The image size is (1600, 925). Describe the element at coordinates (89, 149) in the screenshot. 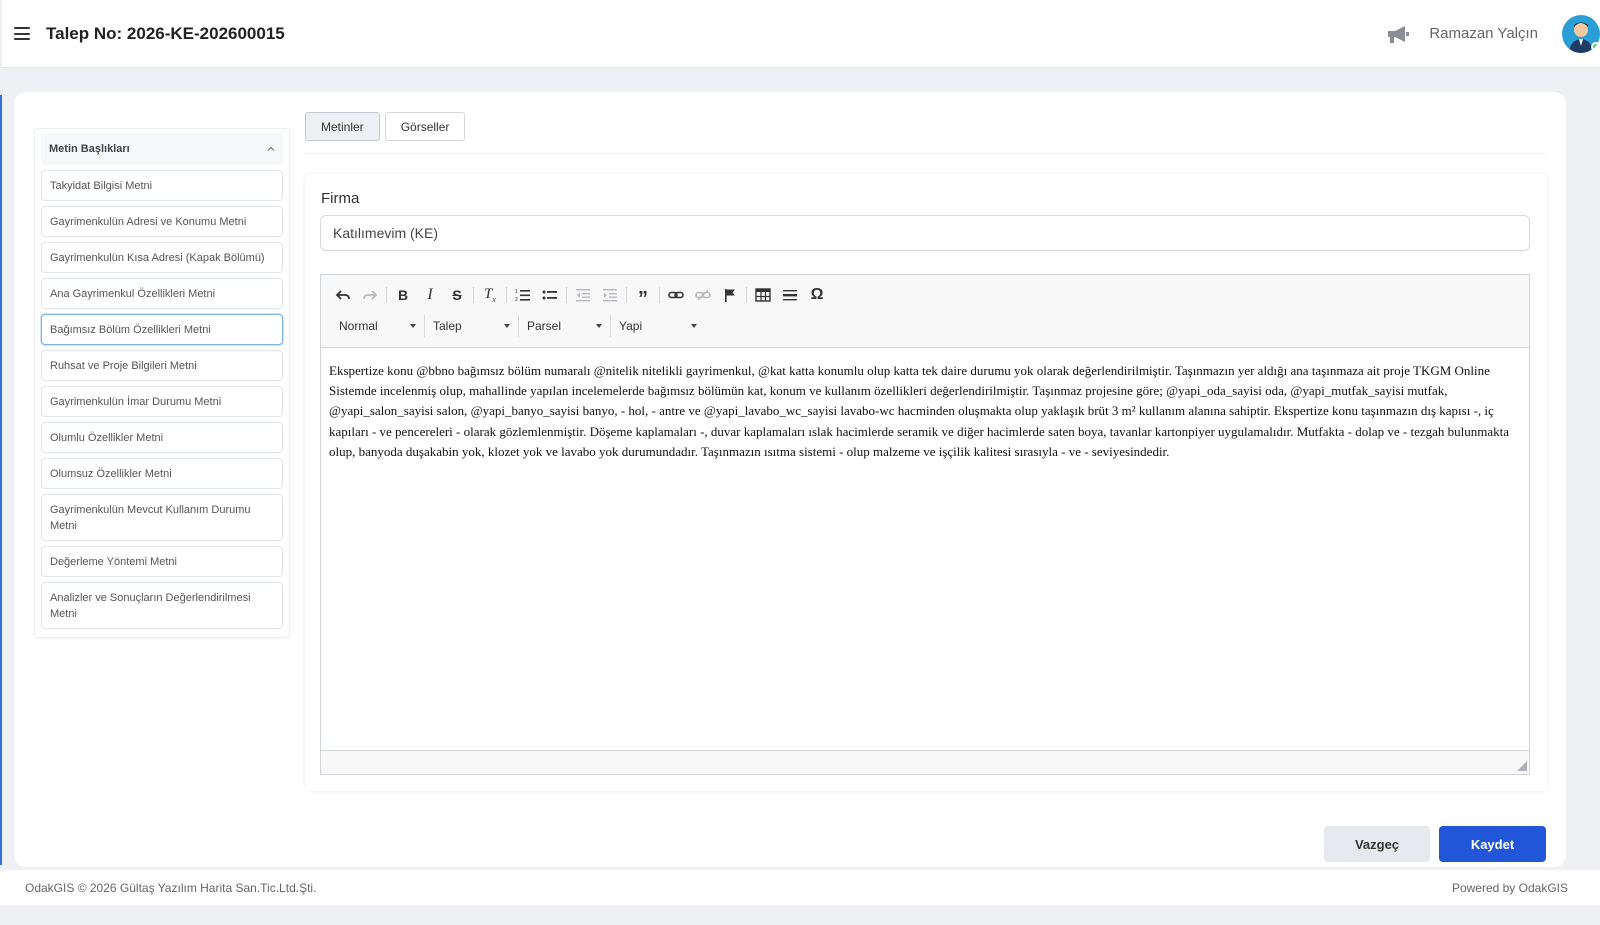

I see `sidebar-title: Metin Başlıkları` at that location.